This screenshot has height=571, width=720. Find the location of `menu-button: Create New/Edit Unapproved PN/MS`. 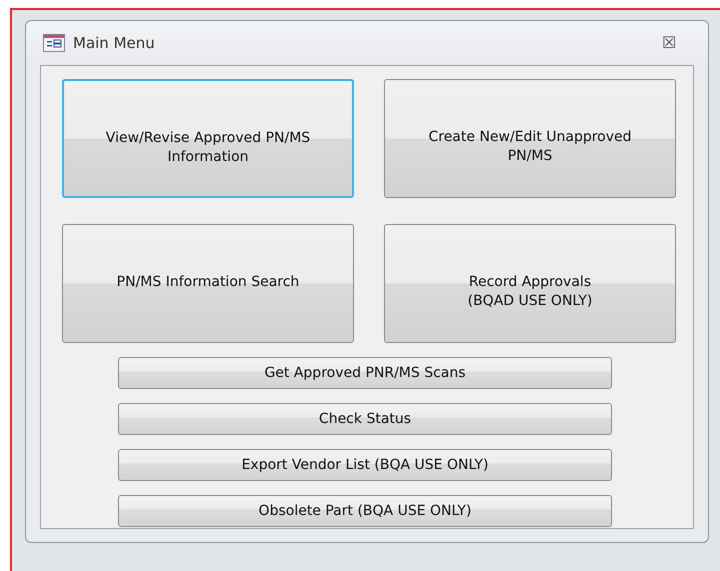

menu-button: Create New/Edit Unapproved PN/MS is located at coordinates (530, 138).